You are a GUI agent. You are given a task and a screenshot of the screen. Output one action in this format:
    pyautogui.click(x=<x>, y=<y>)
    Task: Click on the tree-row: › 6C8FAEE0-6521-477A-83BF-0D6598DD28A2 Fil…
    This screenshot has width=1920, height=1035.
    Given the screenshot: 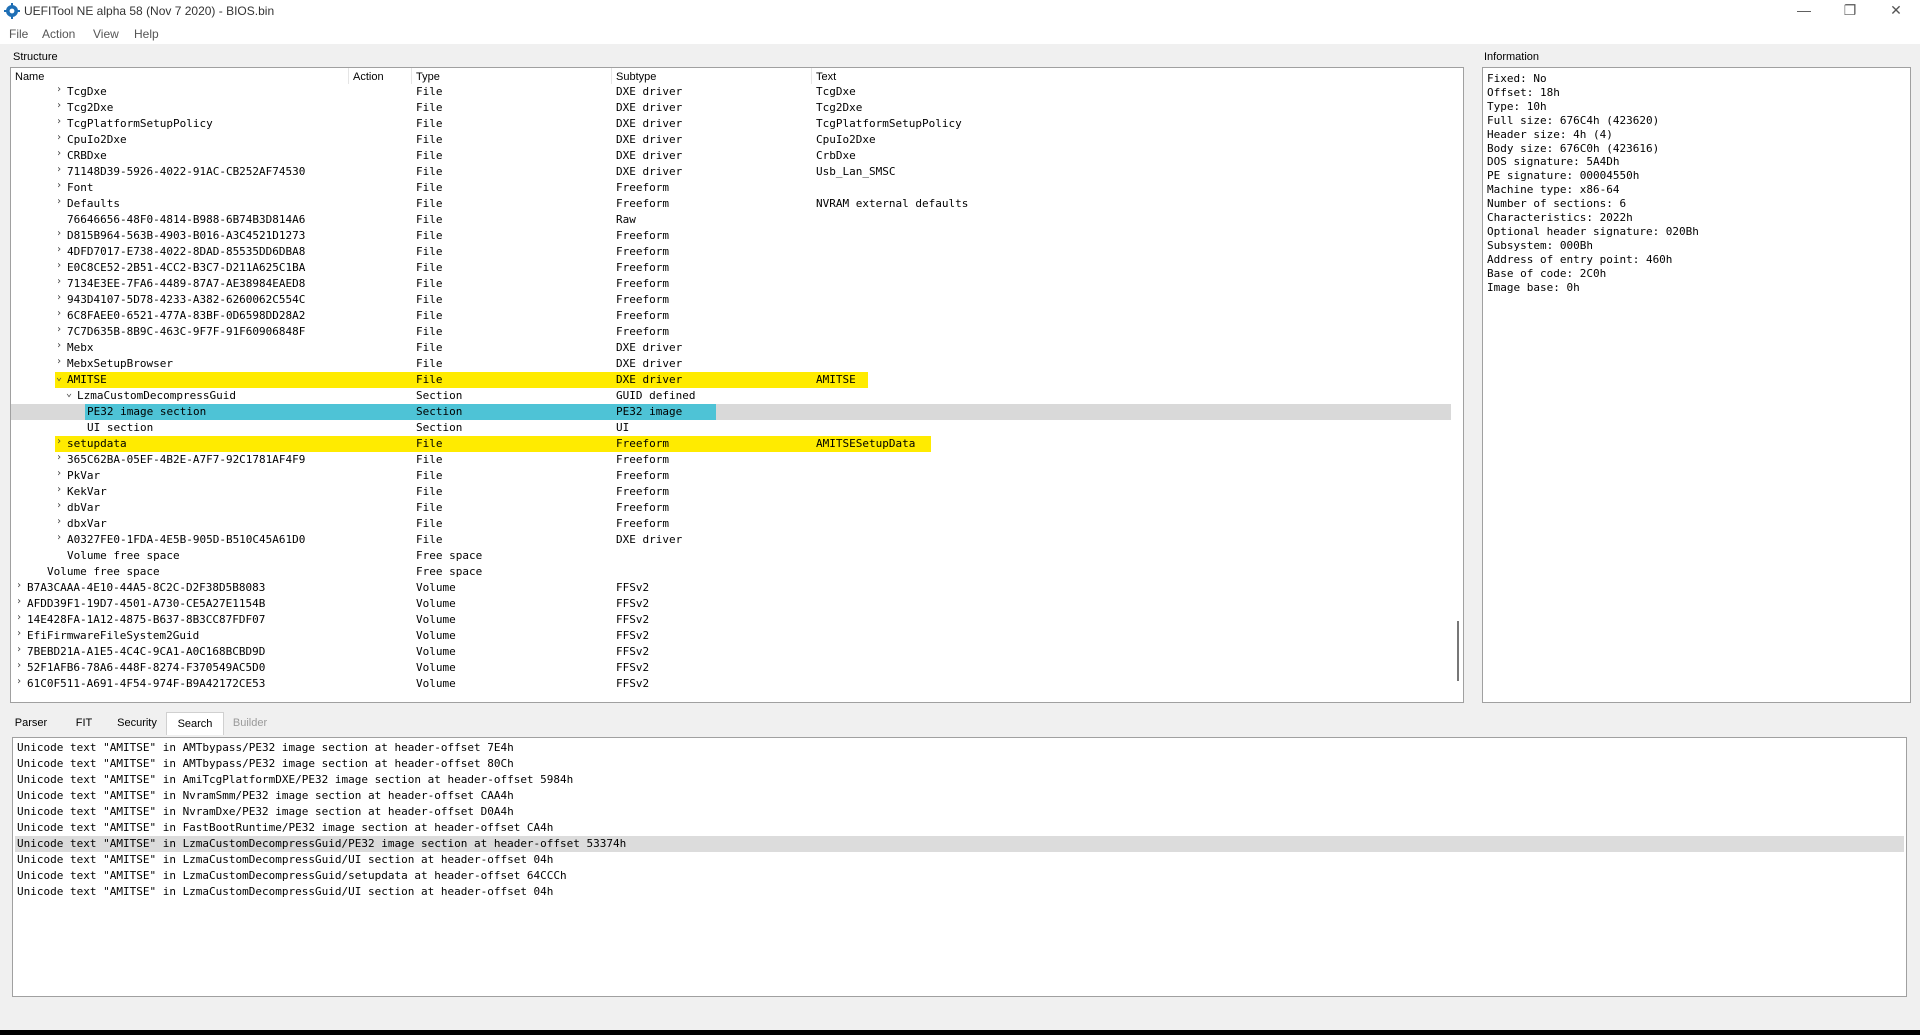 What is the action you would take?
    pyautogui.click(x=731, y=316)
    